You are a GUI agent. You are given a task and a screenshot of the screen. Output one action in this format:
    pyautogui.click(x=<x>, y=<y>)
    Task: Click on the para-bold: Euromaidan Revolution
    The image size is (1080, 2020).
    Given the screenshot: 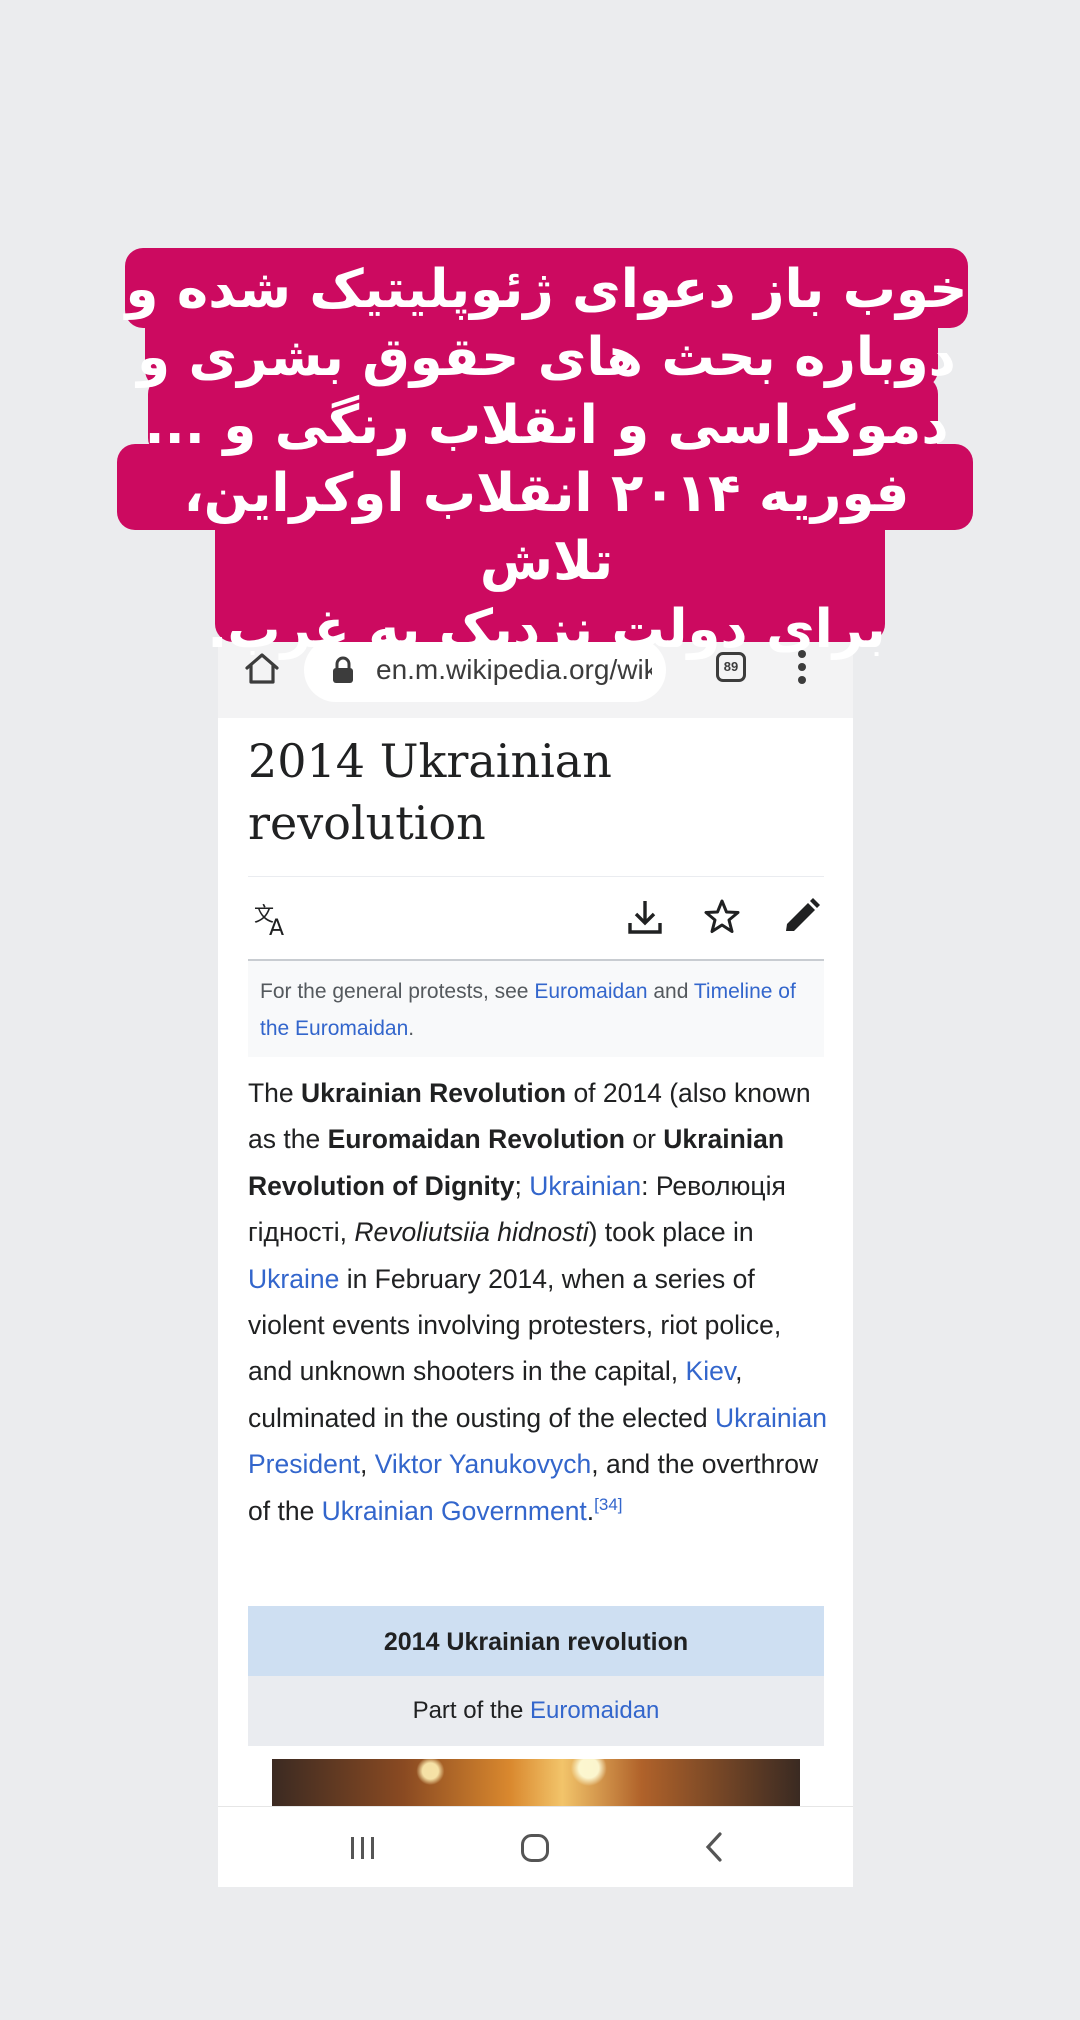 What is the action you would take?
    pyautogui.click(x=476, y=1139)
    